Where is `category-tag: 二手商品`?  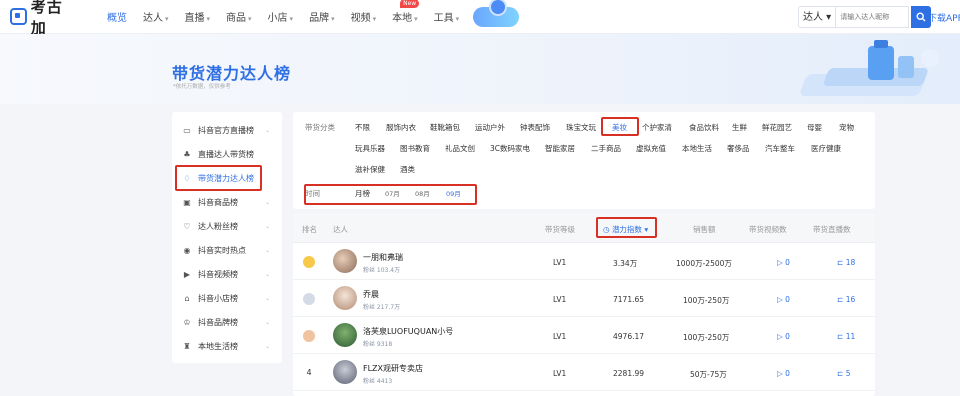 category-tag: 二手商品 is located at coordinates (606, 148).